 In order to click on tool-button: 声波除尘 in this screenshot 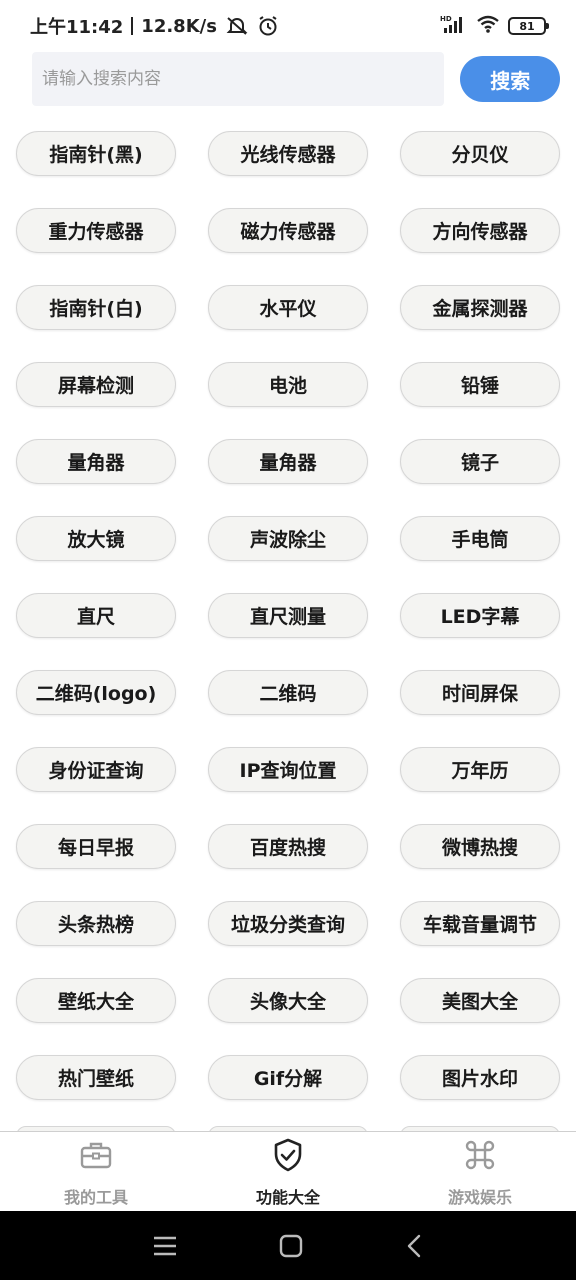, I will do `click(288, 538)`.